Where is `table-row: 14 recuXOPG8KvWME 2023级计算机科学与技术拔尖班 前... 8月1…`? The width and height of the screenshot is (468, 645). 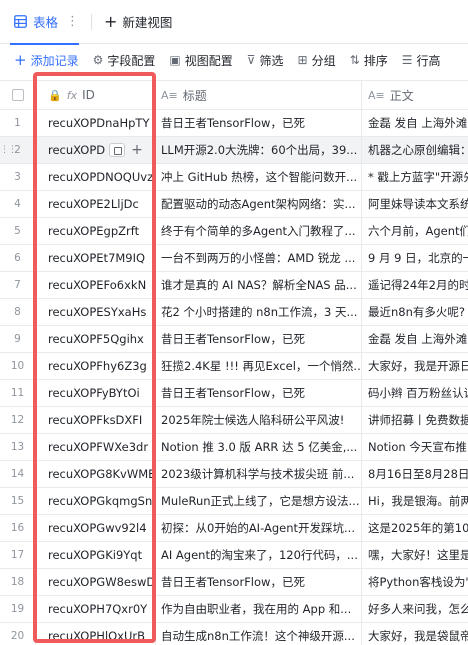
table-row: 14 recuXOPG8KvWME 2023级计算机科学与技术拔尖班 前... 8月1… is located at coordinates (234, 474).